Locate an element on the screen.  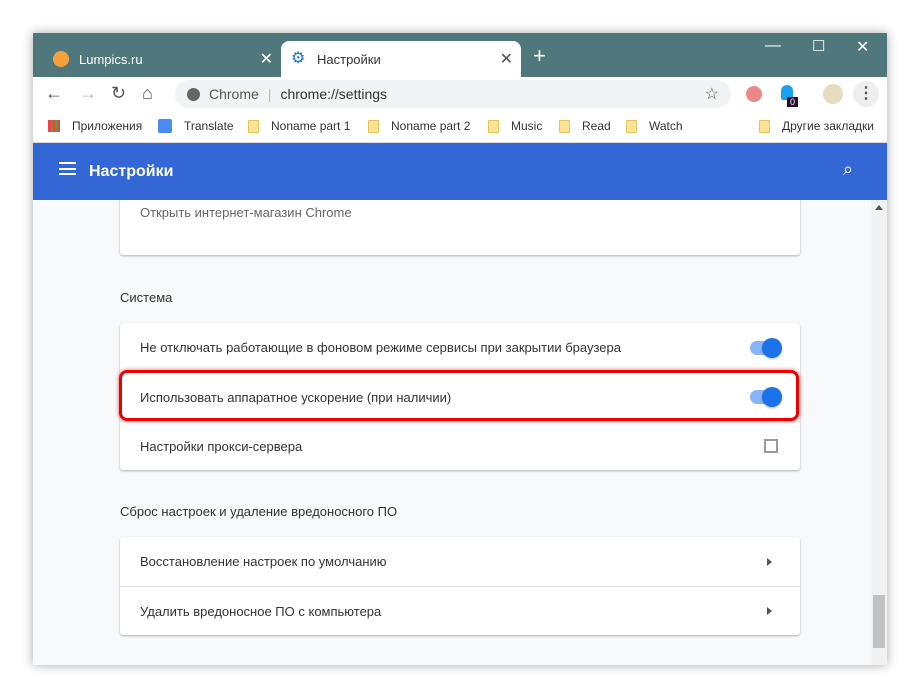
hamburger-menu-icon is located at coordinates (67, 168).